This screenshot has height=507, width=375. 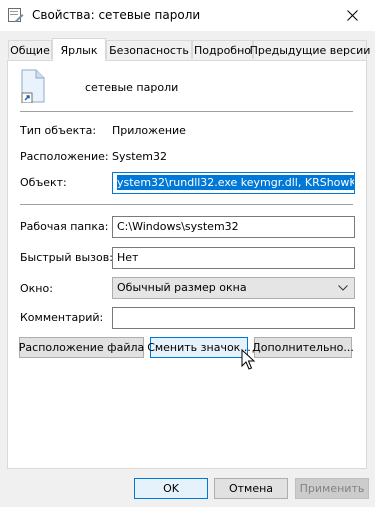 What do you see at coordinates (178, 226) in the screenshot?
I see `start-in-value: C:\Windows\system32` at bounding box center [178, 226].